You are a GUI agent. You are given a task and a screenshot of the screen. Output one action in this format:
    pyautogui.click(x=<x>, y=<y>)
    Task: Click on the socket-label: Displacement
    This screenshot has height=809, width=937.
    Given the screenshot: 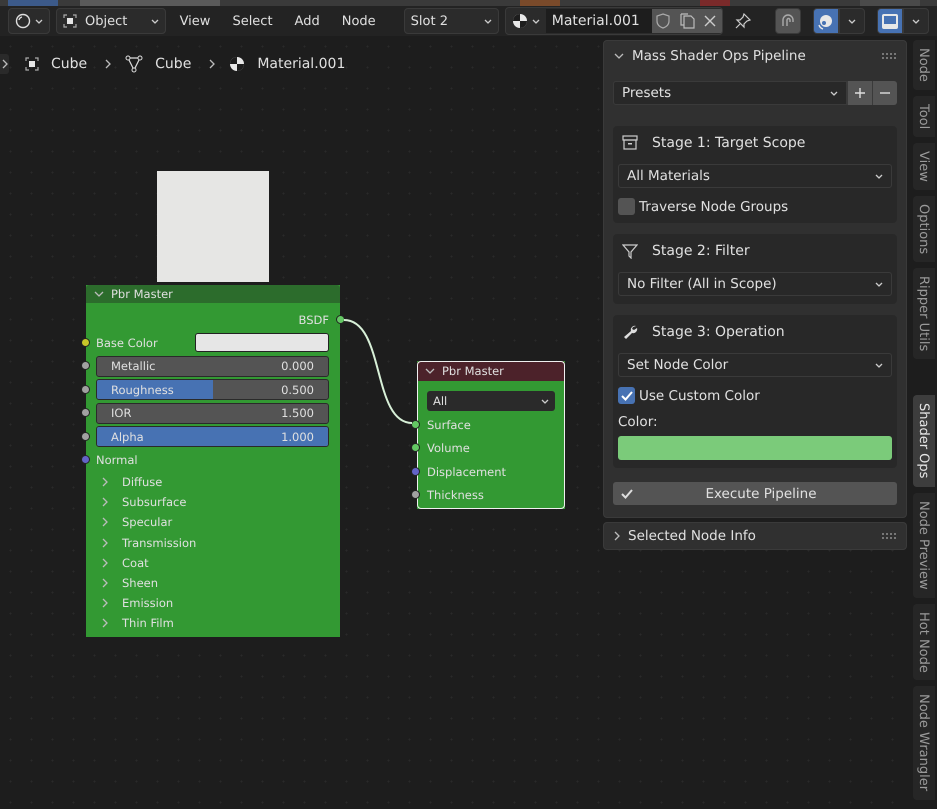 What is the action you would take?
    pyautogui.click(x=466, y=471)
    